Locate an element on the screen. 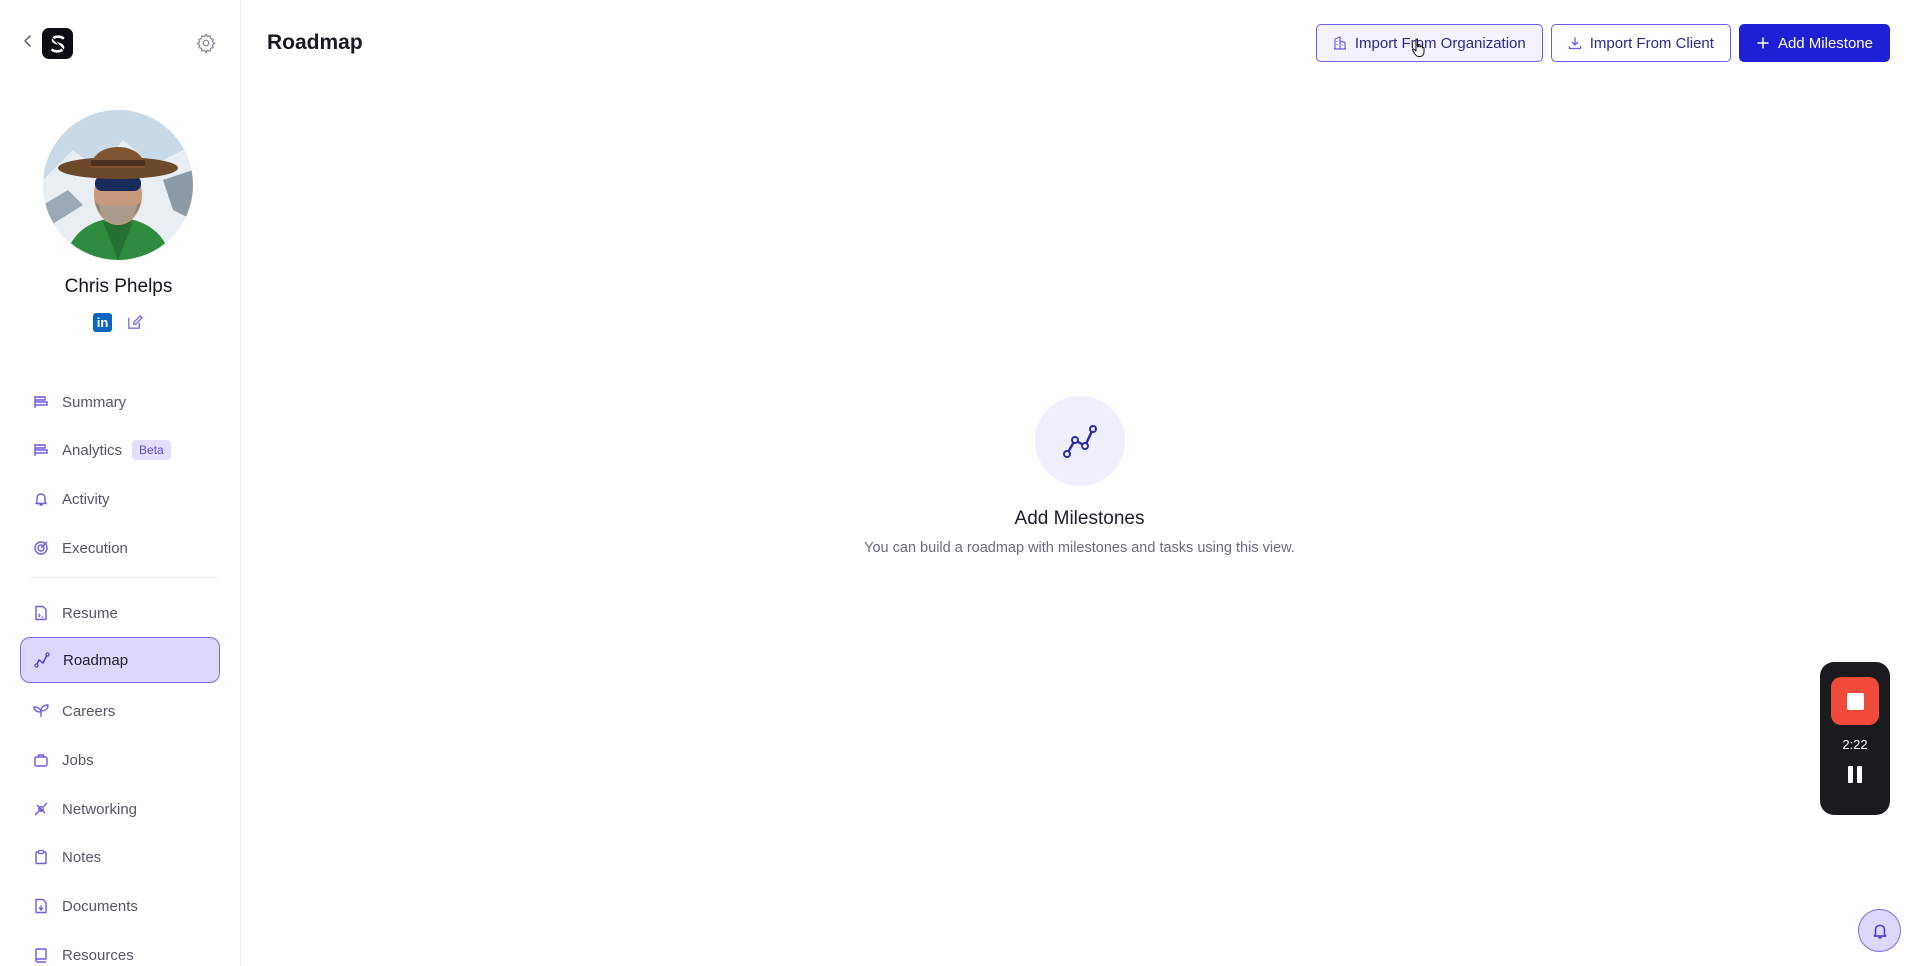 The width and height of the screenshot is (1918, 966). avatar is located at coordinates (118, 185).